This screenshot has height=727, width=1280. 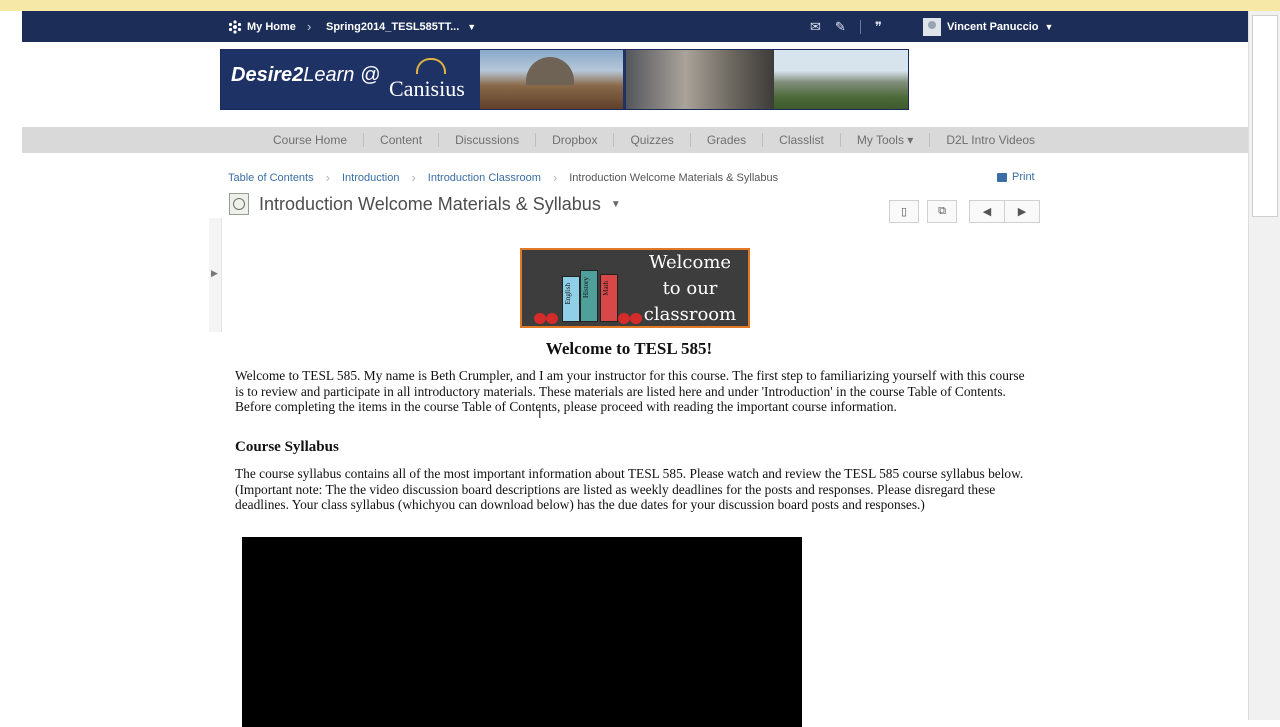 What do you see at coordinates (932, 26) in the screenshot?
I see `avatar` at bounding box center [932, 26].